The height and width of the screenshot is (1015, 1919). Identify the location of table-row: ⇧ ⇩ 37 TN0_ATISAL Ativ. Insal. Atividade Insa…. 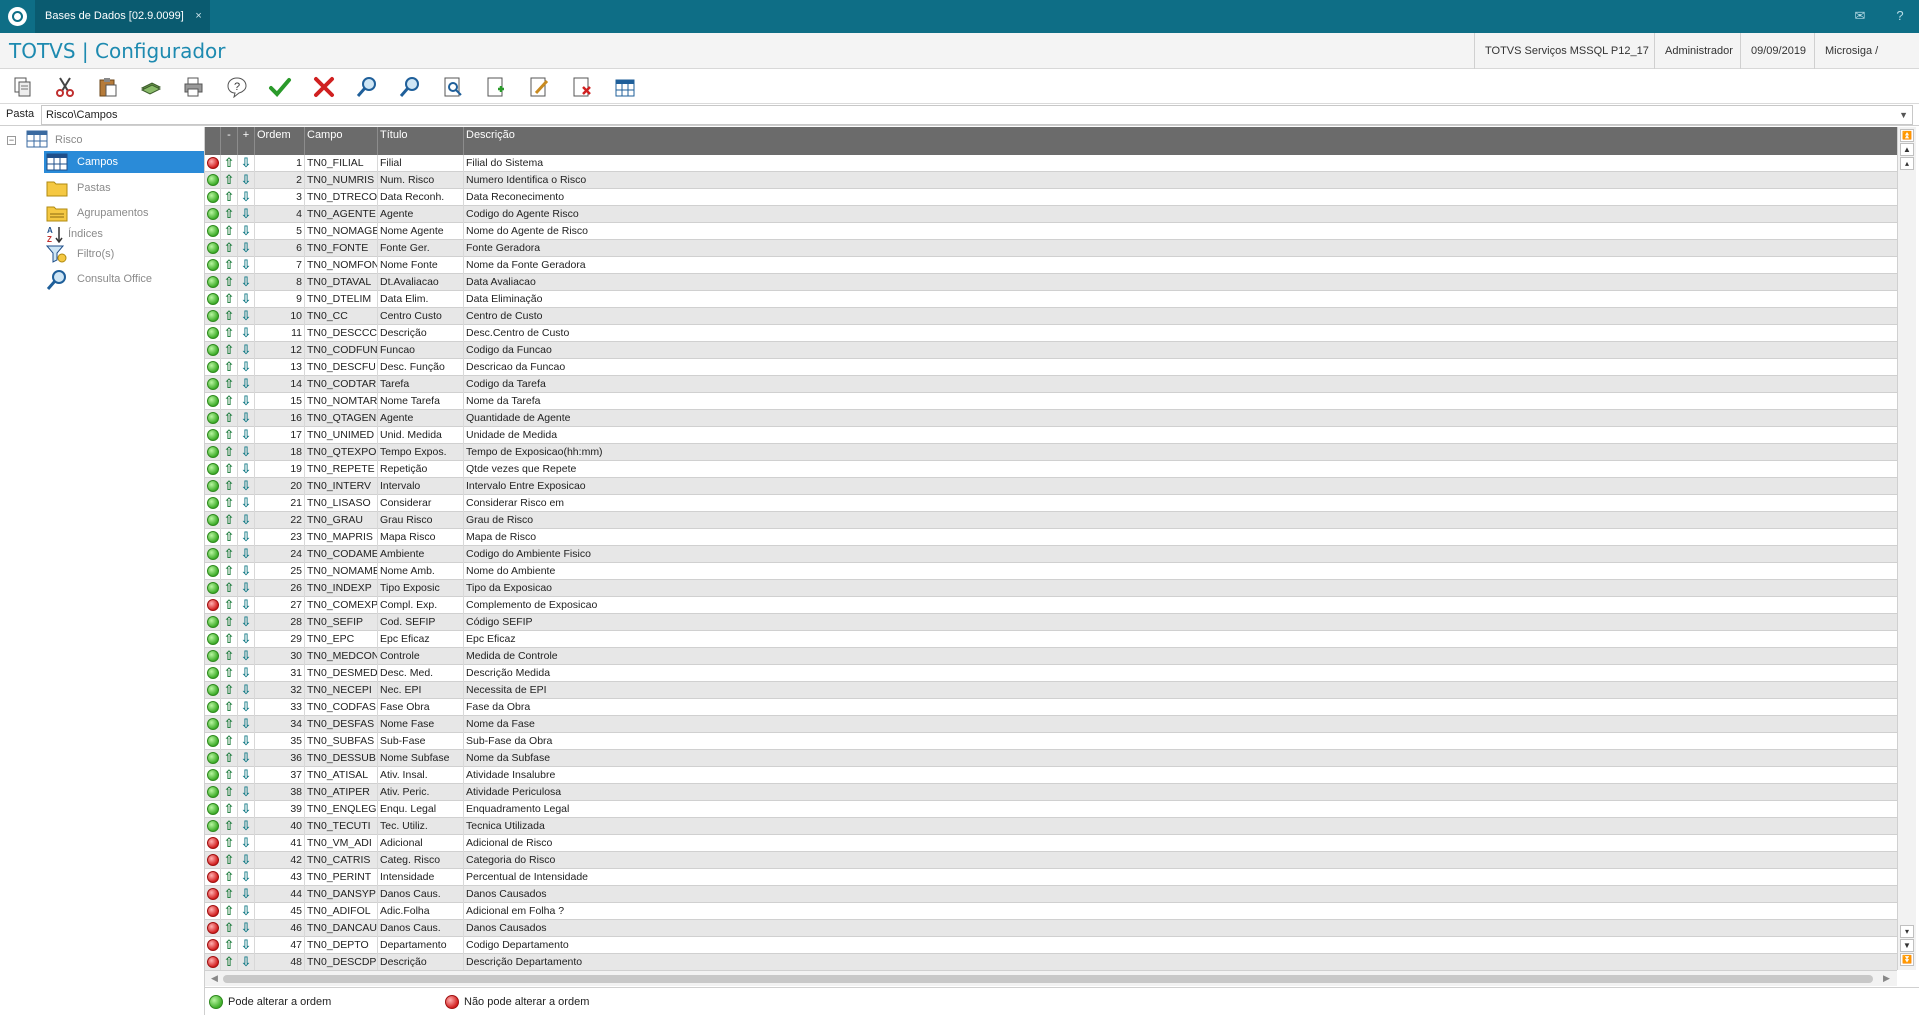
(1051, 775).